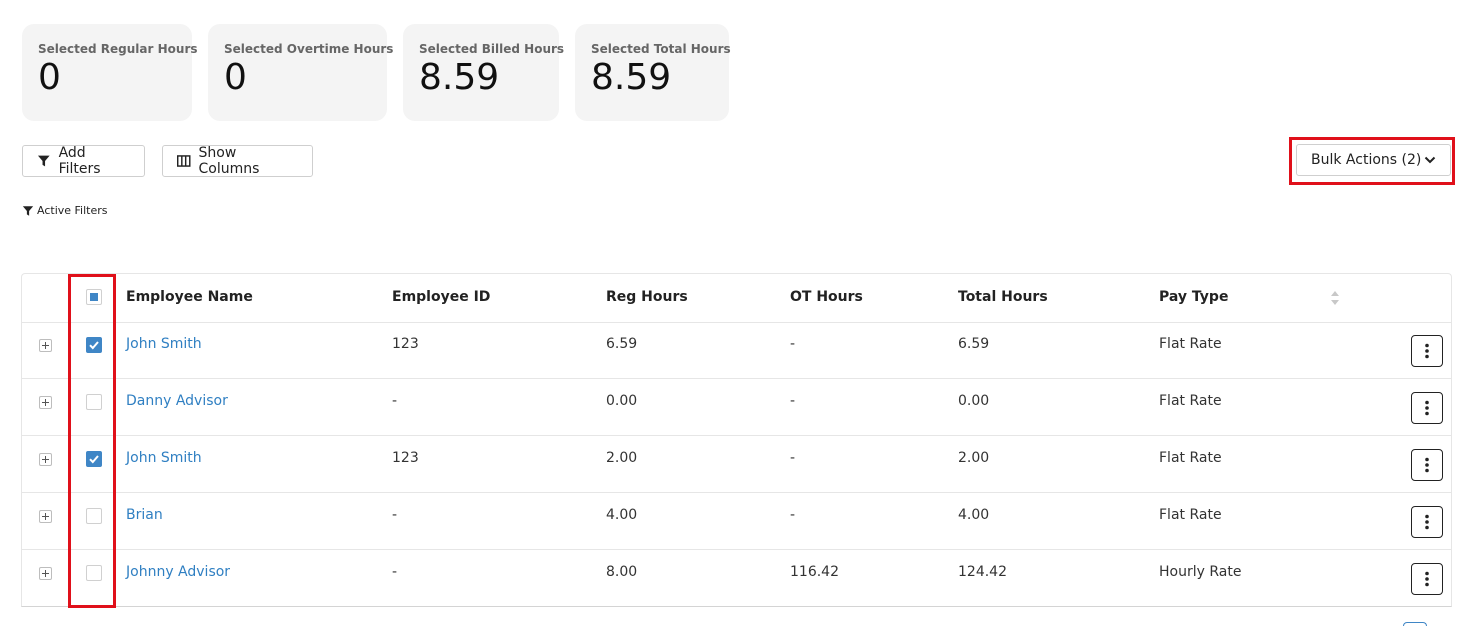  What do you see at coordinates (1366, 160) in the screenshot?
I see `bulk-actions-label: Bulk Actions (2)` at bounding box center [1366, 160].